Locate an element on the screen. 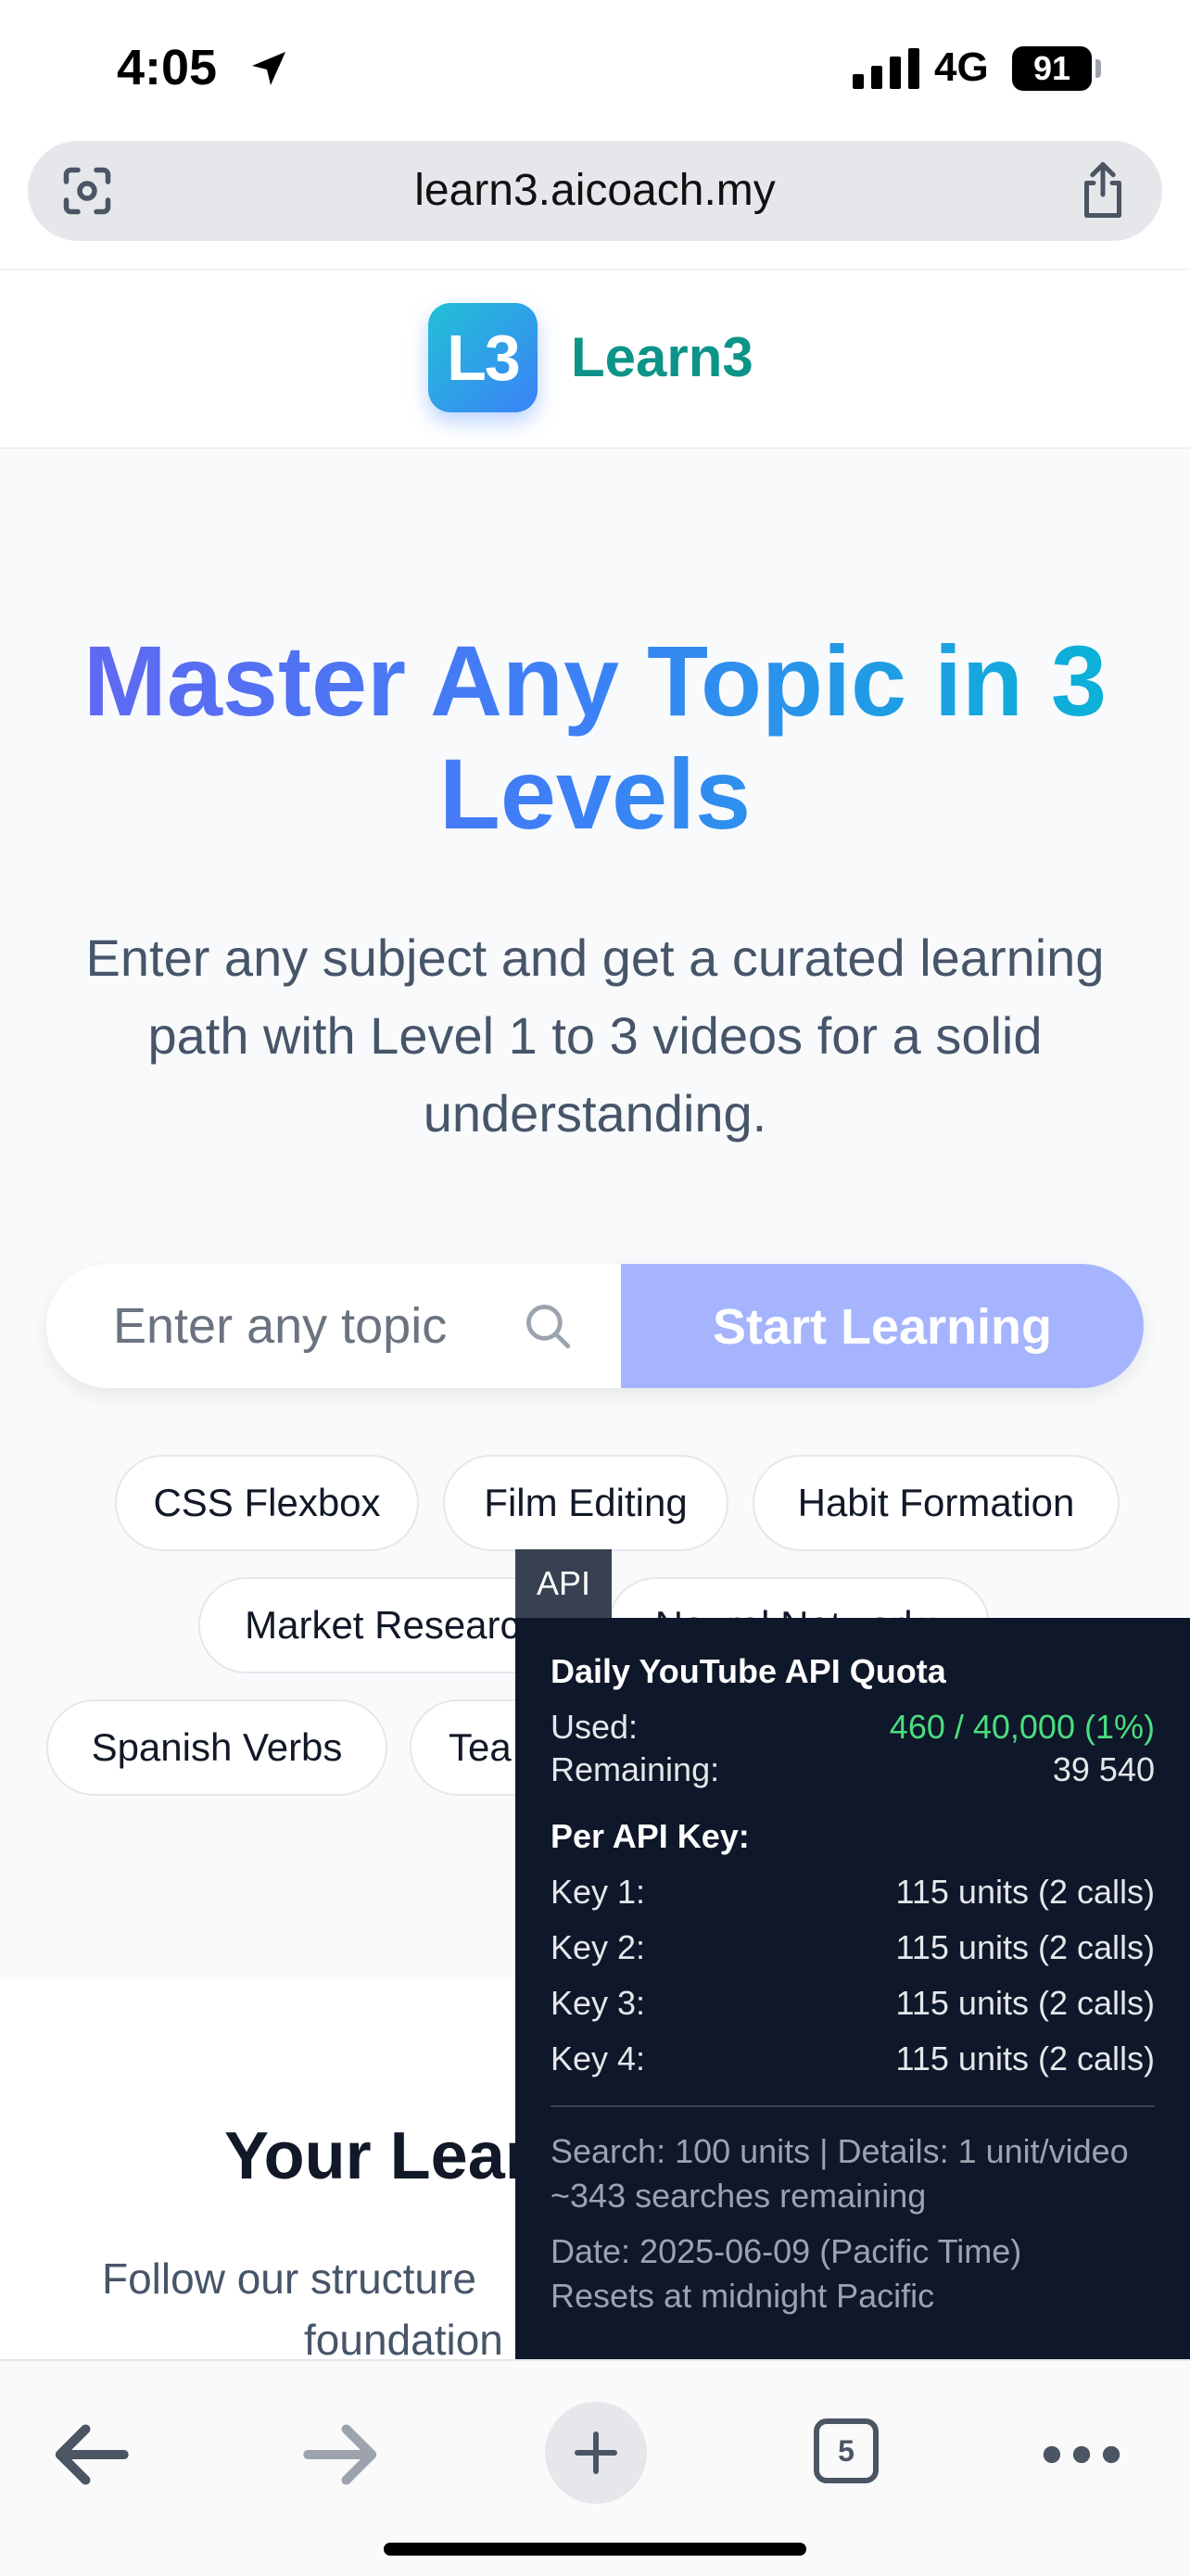 This screenshot has width=1190, height=2576. logo-mark: L3 is located at coordinates (483, 357).